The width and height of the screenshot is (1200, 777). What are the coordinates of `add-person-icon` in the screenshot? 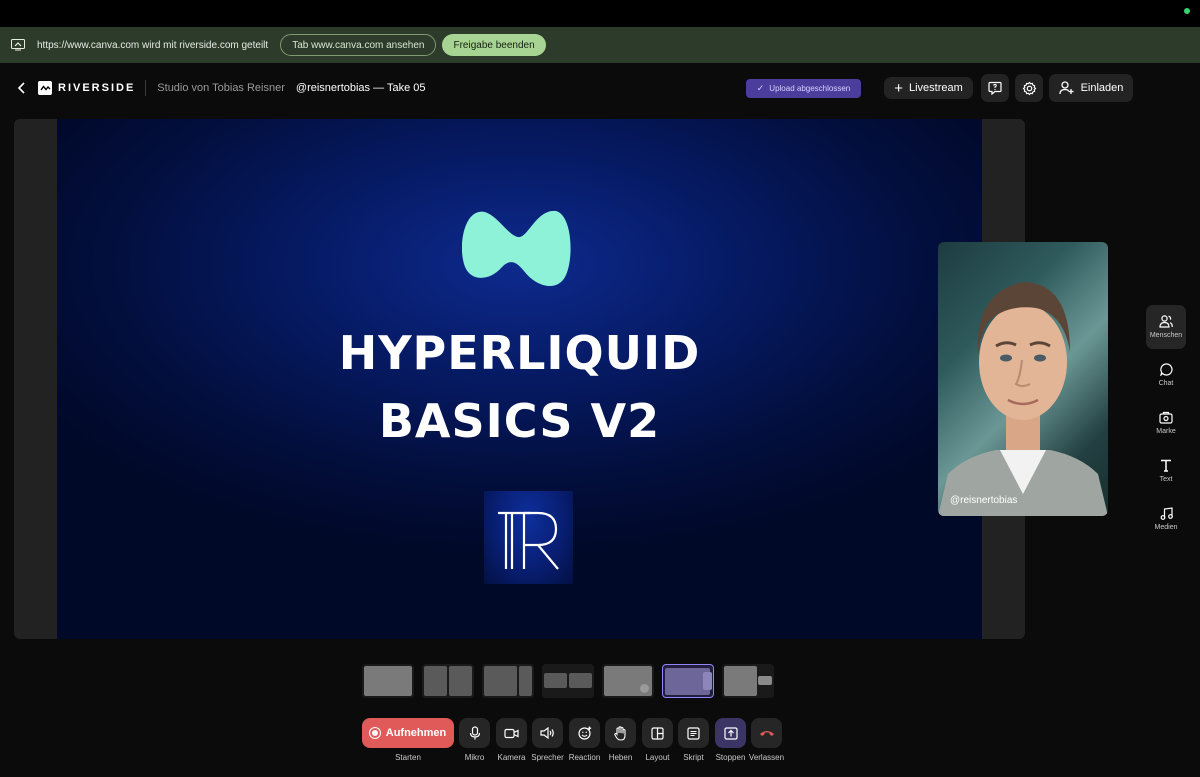 It's located at (1066, 88).